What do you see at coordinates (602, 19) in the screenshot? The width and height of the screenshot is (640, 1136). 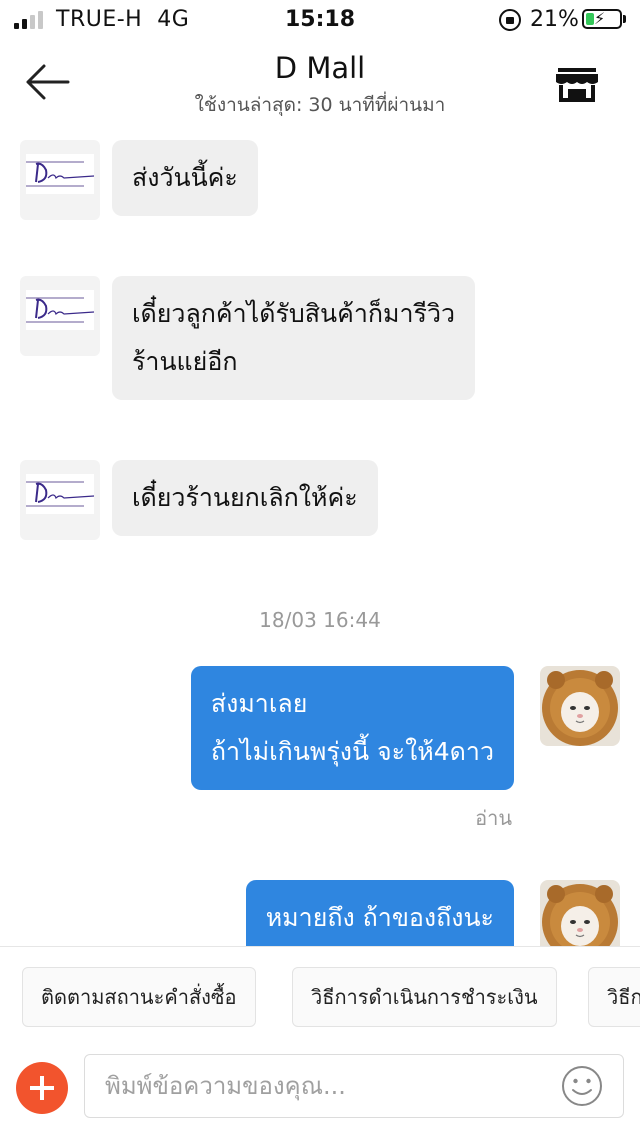 I see `battery-icon: ⚡` at bounding box center [602, 19].